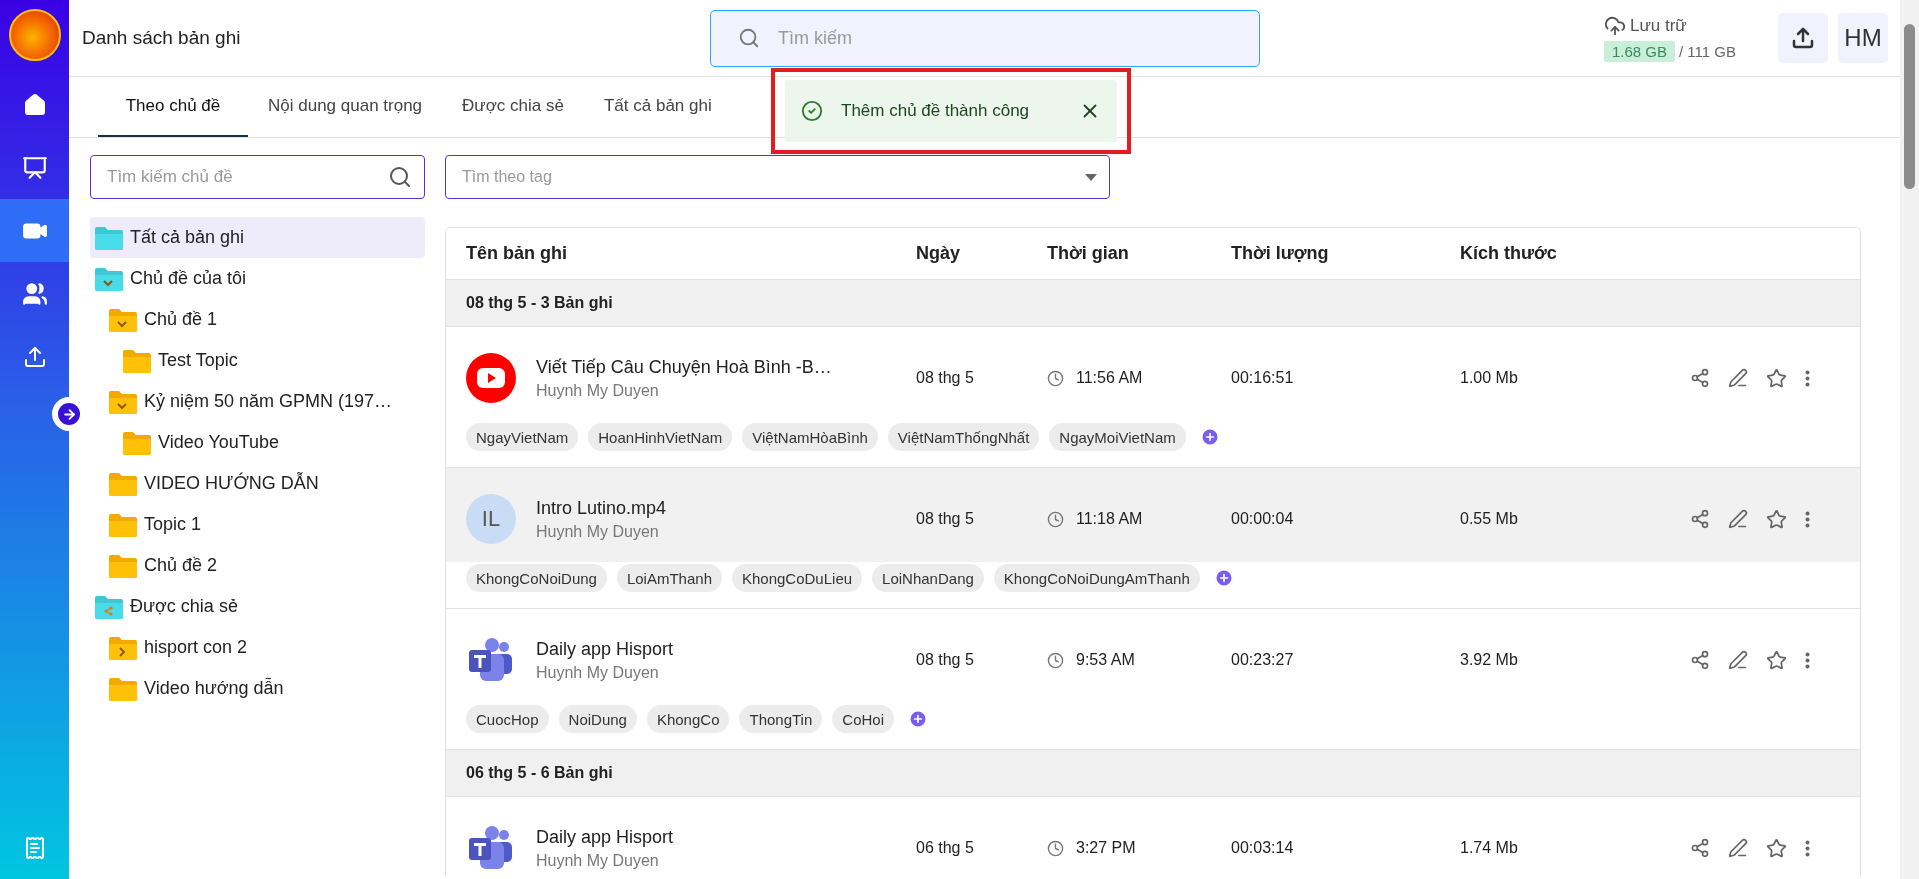 This screenshot has width=1919, height=879. What do you see at coordinates (810, 437) in the screenshot?
I see `tag-chip: ViệtNamHòaBình` at bounding box center [810, 437].